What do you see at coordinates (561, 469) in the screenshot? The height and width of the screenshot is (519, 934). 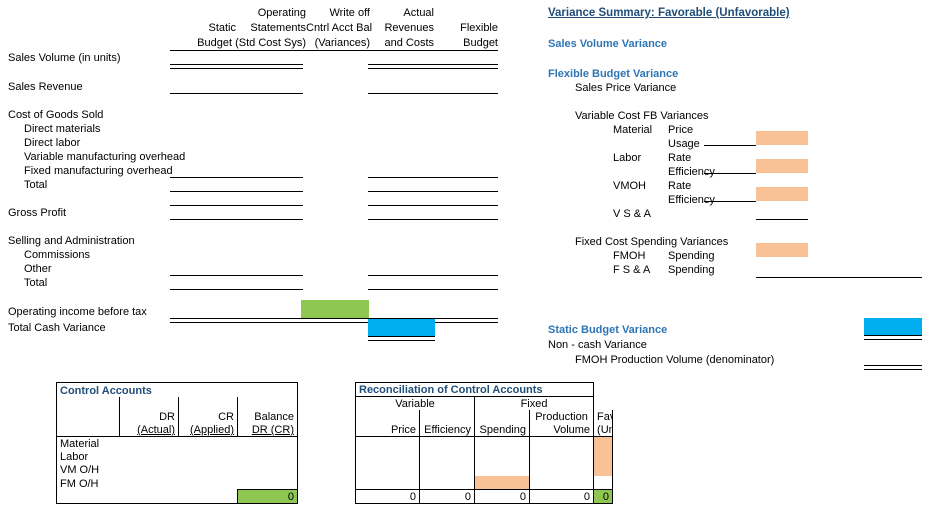 I see `cell-vmoh-volume` at bounding box center [561, 469].